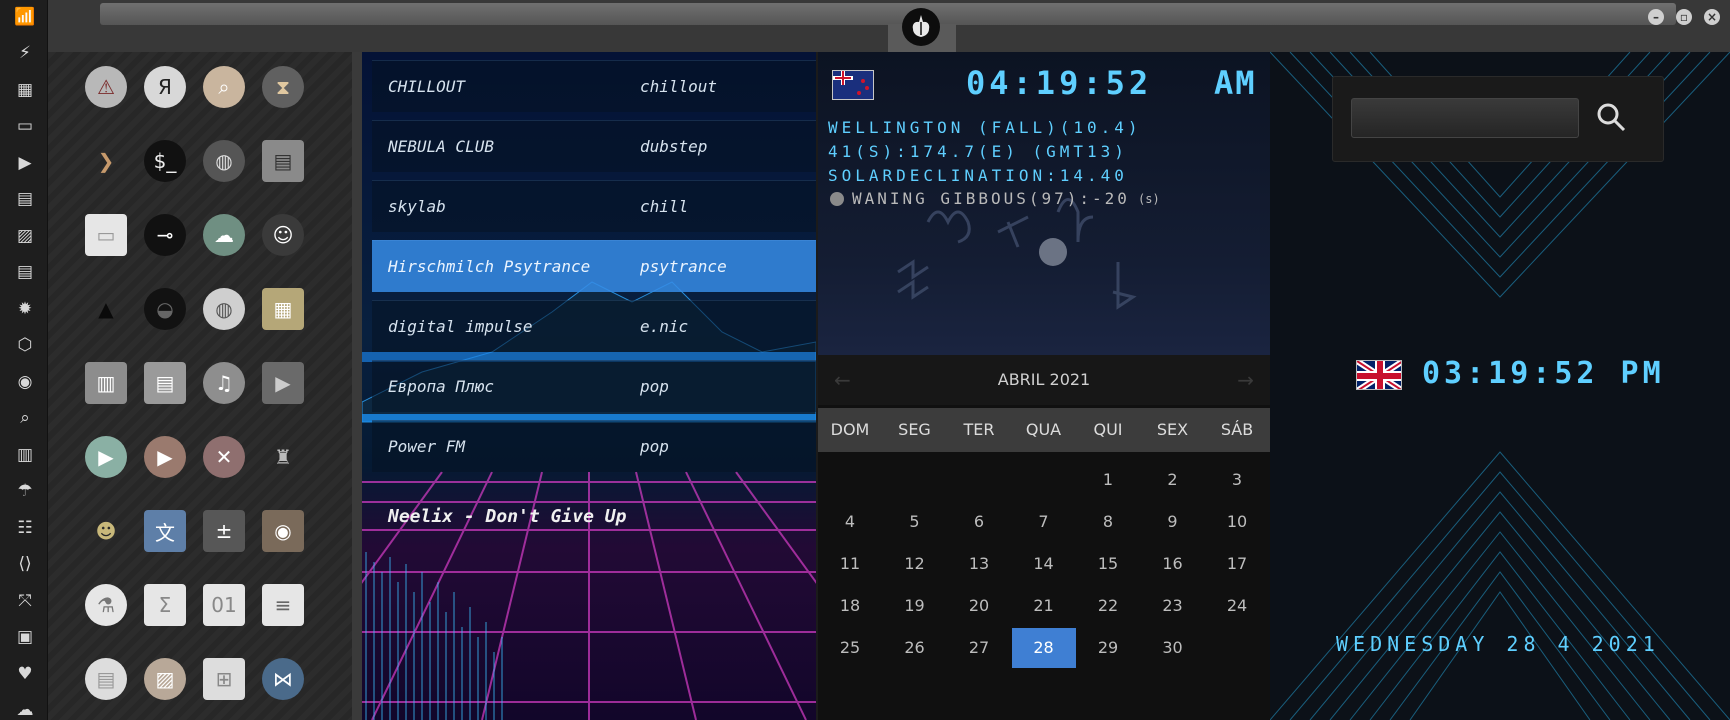  Describe the element at coordinates (1043, 648) in the screenshot. I see `calendar-day-selected: 28` at that location.